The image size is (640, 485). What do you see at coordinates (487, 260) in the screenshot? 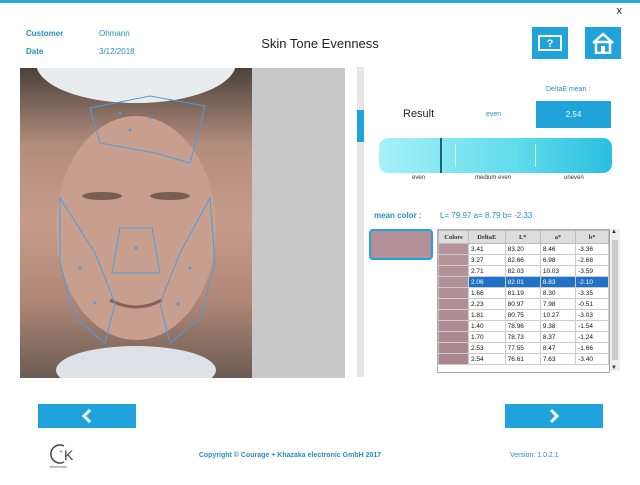
I see `deltae-cell: 3.27` at bounding box center [487, 260].